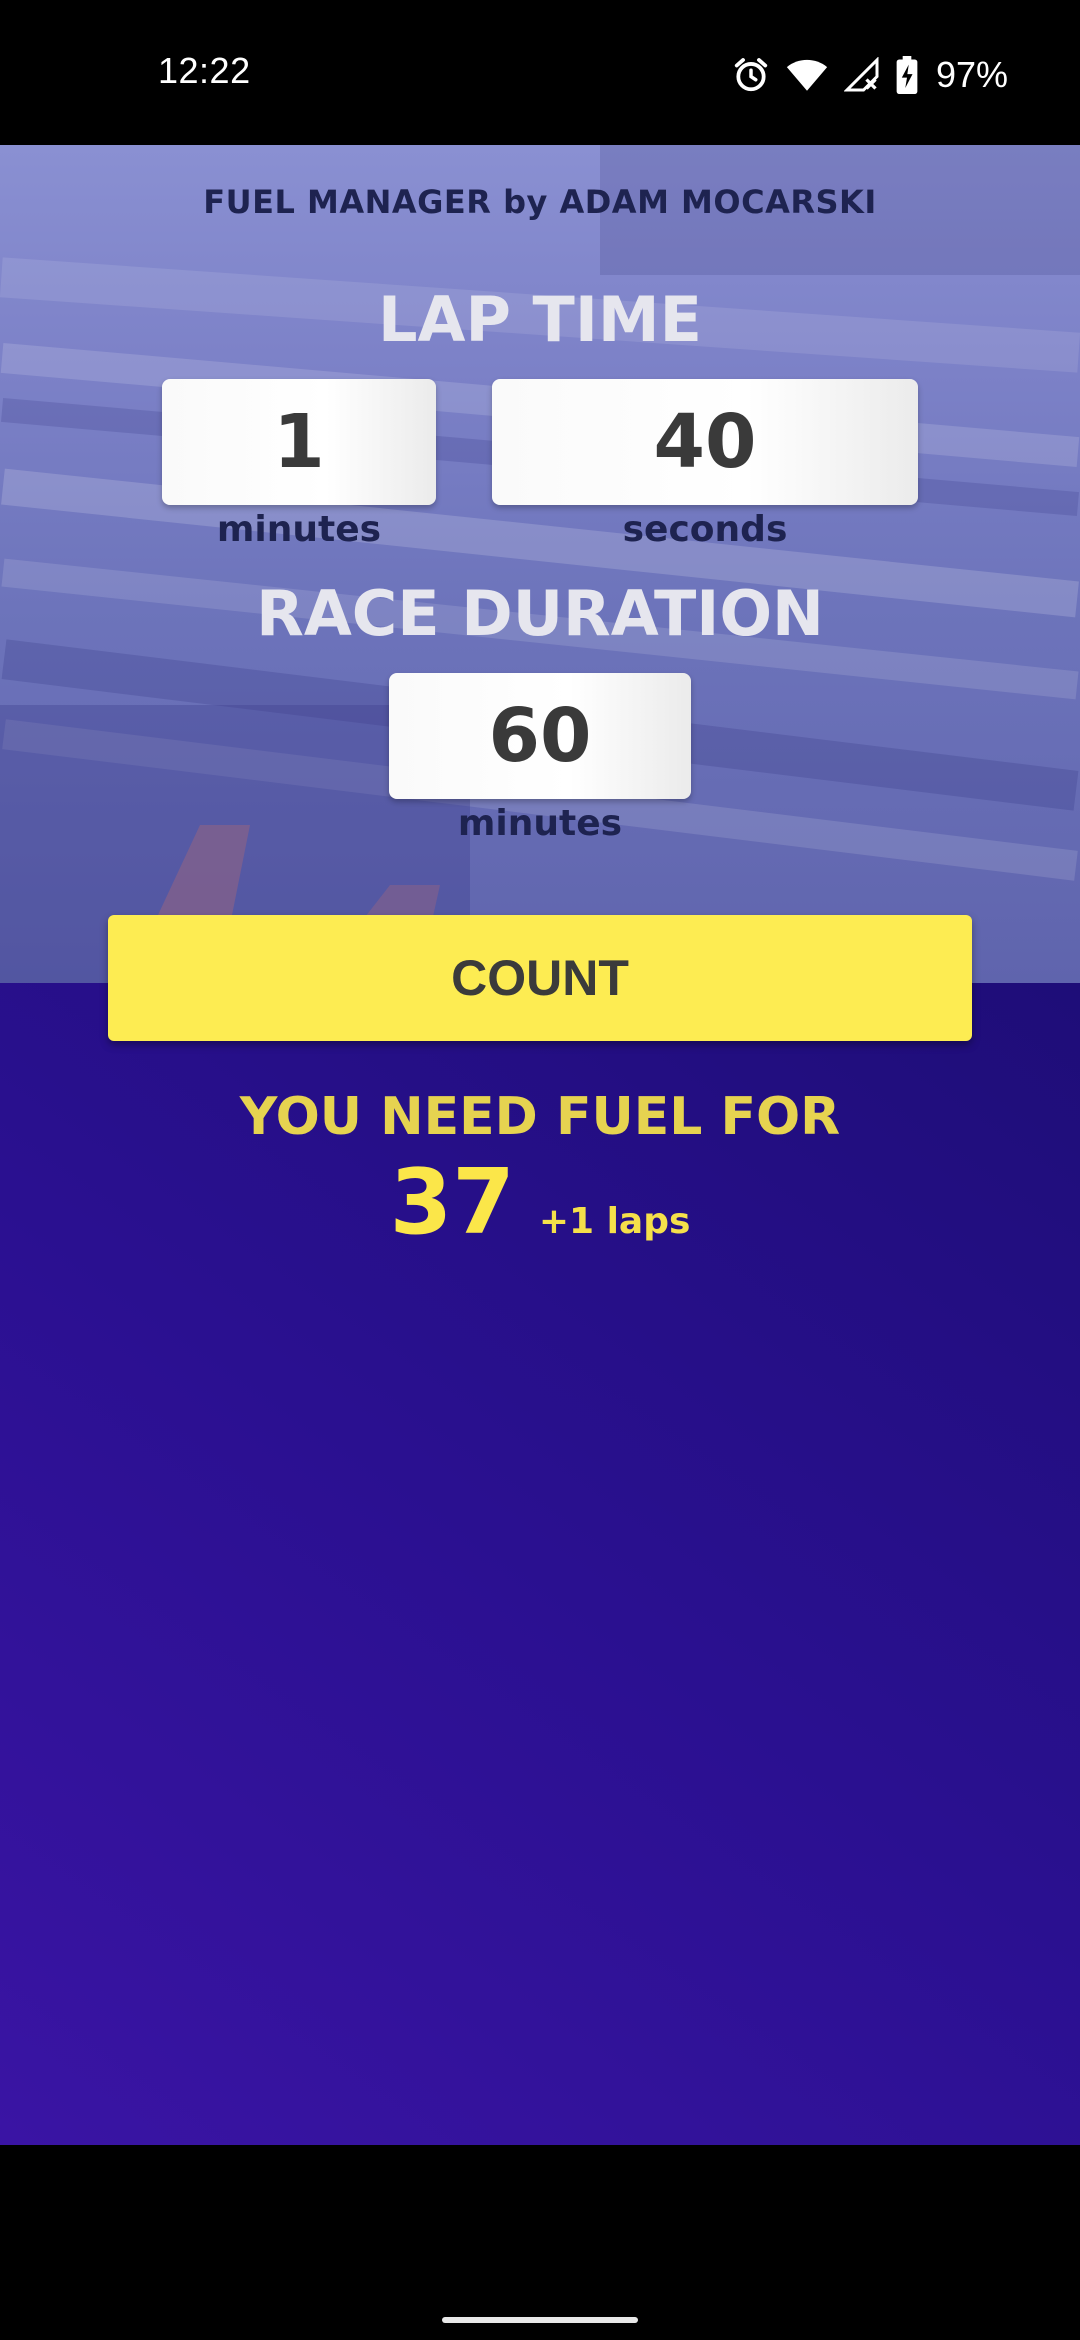 The height and width of the screenshot is (2340, 1080). Describe the element at coordinates (540, 2242) in the screenshot. I see `navigation-bar` at that location.